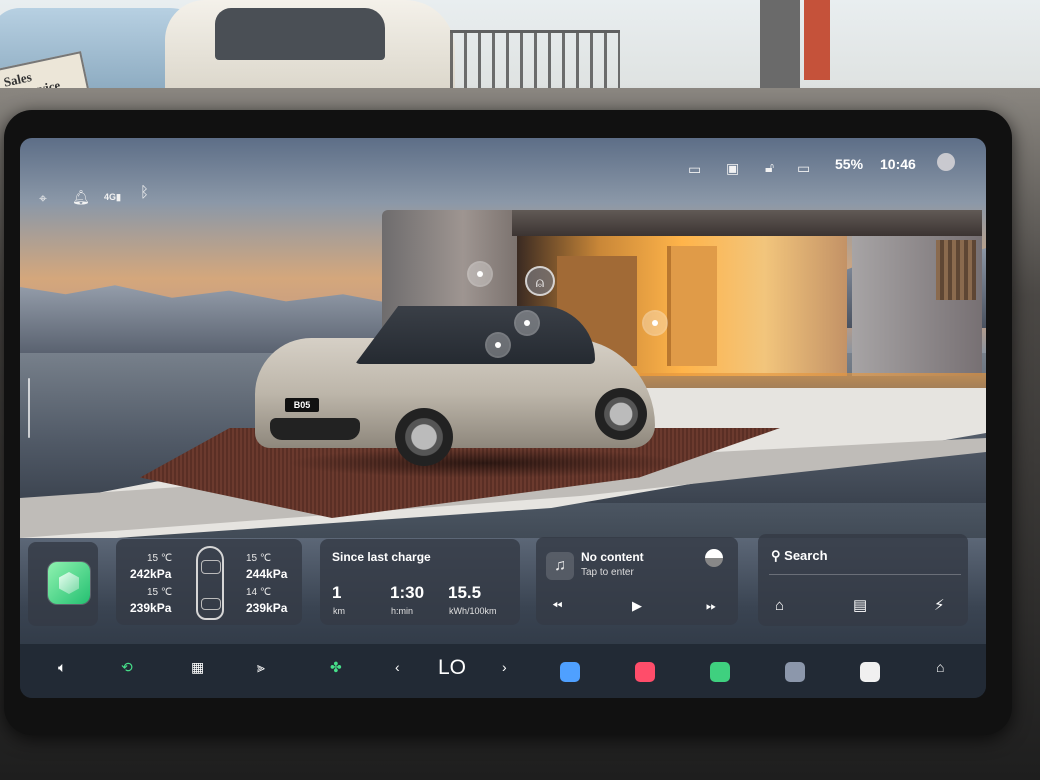 This screenshot has height=780, width=1040. I want to click on next-icon: ⏩︎, so click(711, 606).